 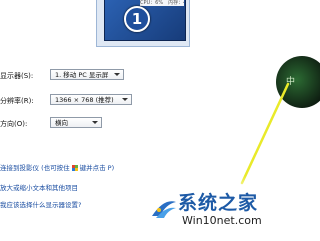 What do you see at coordinates (39, 187) in the screenshot?
I see `text-size-link: 放大或缩小文本和其他项目` at bounding box center [39, 187].